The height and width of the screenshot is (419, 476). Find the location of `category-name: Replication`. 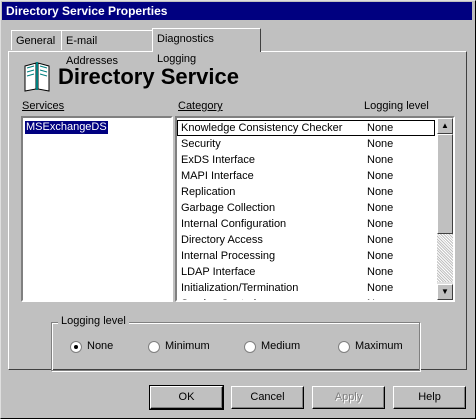

category-name: Replication is located at coordinates (208, 192).